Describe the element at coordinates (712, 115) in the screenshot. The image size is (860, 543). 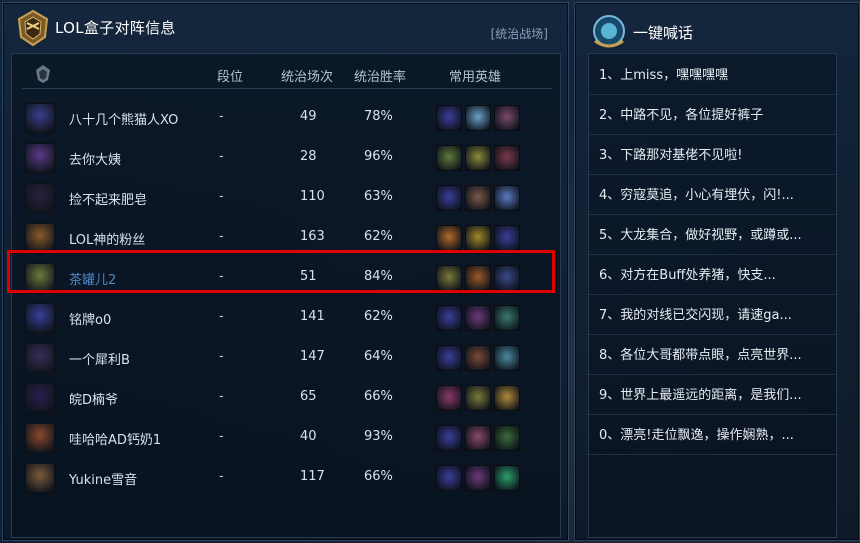
I see `shout-item: 2、中路不见，各位提好裤子` at that location.